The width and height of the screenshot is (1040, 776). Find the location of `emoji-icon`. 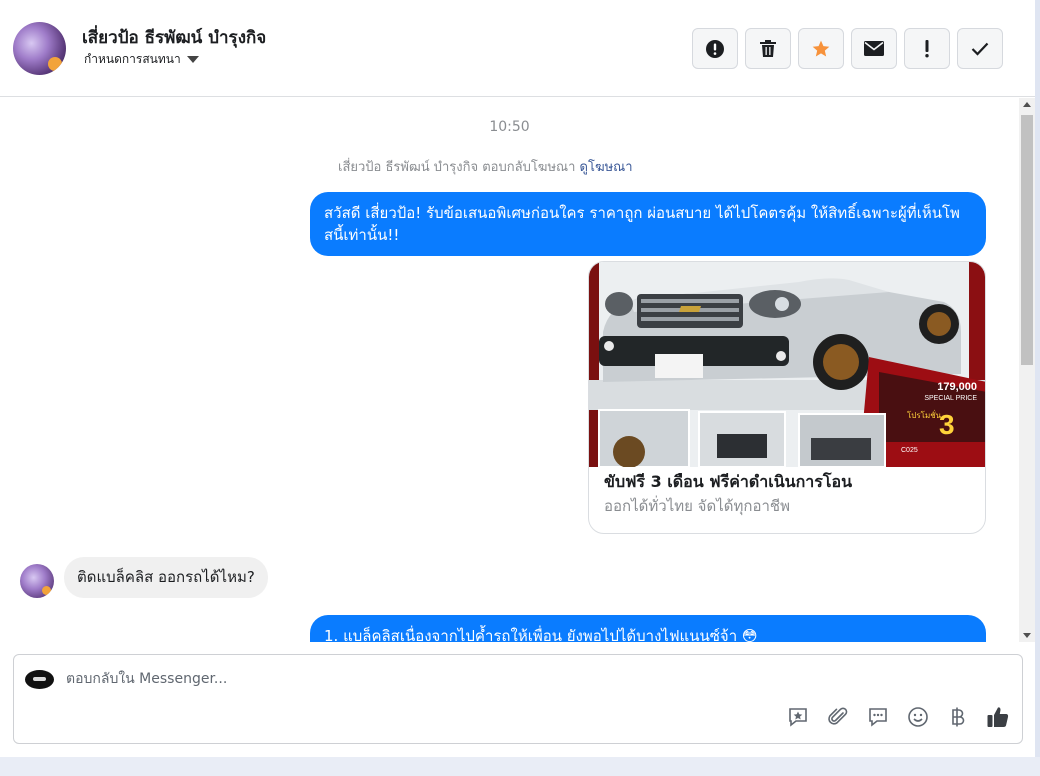

emoji-icon is located at coordinates (918, 717).